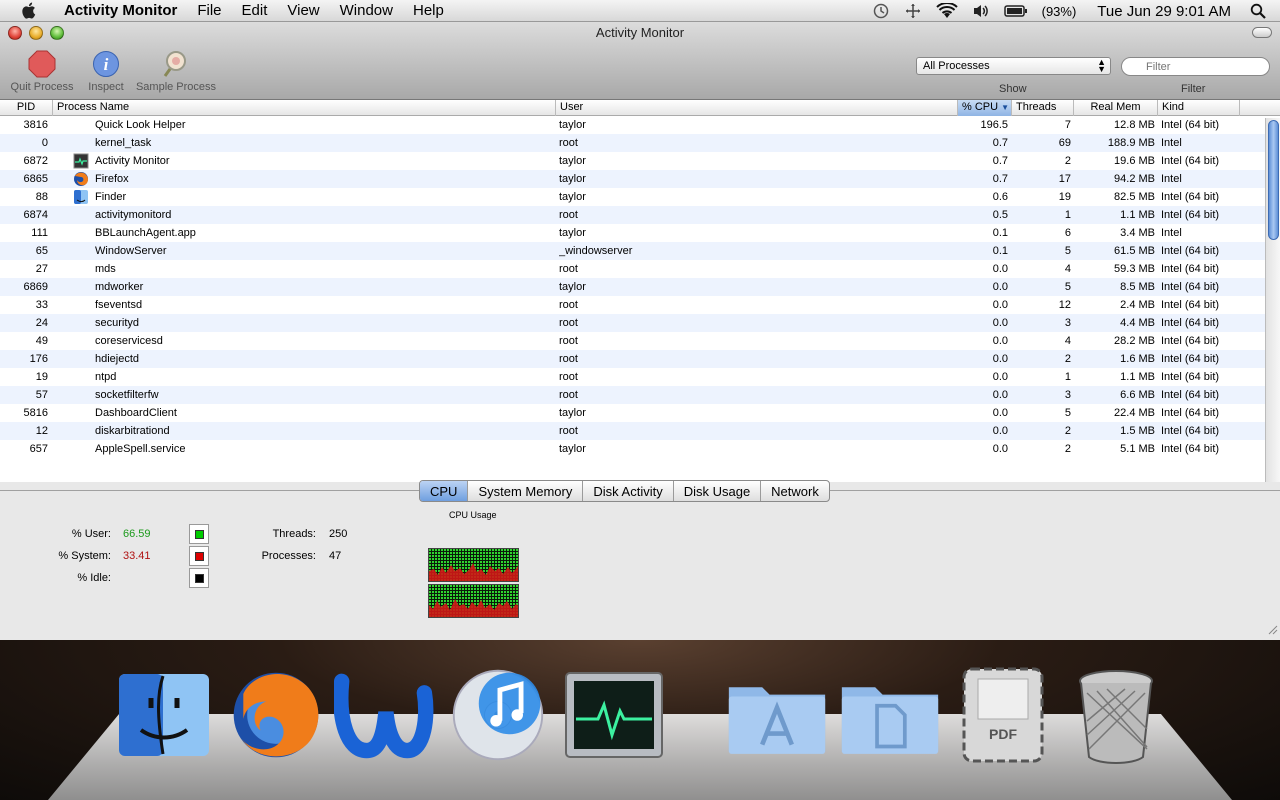 The height and width of the screenshot is (800, 1280). Describe the element at coordinates (1273, 631) in the screenshot. I see `resize-grip-icon` at that location.